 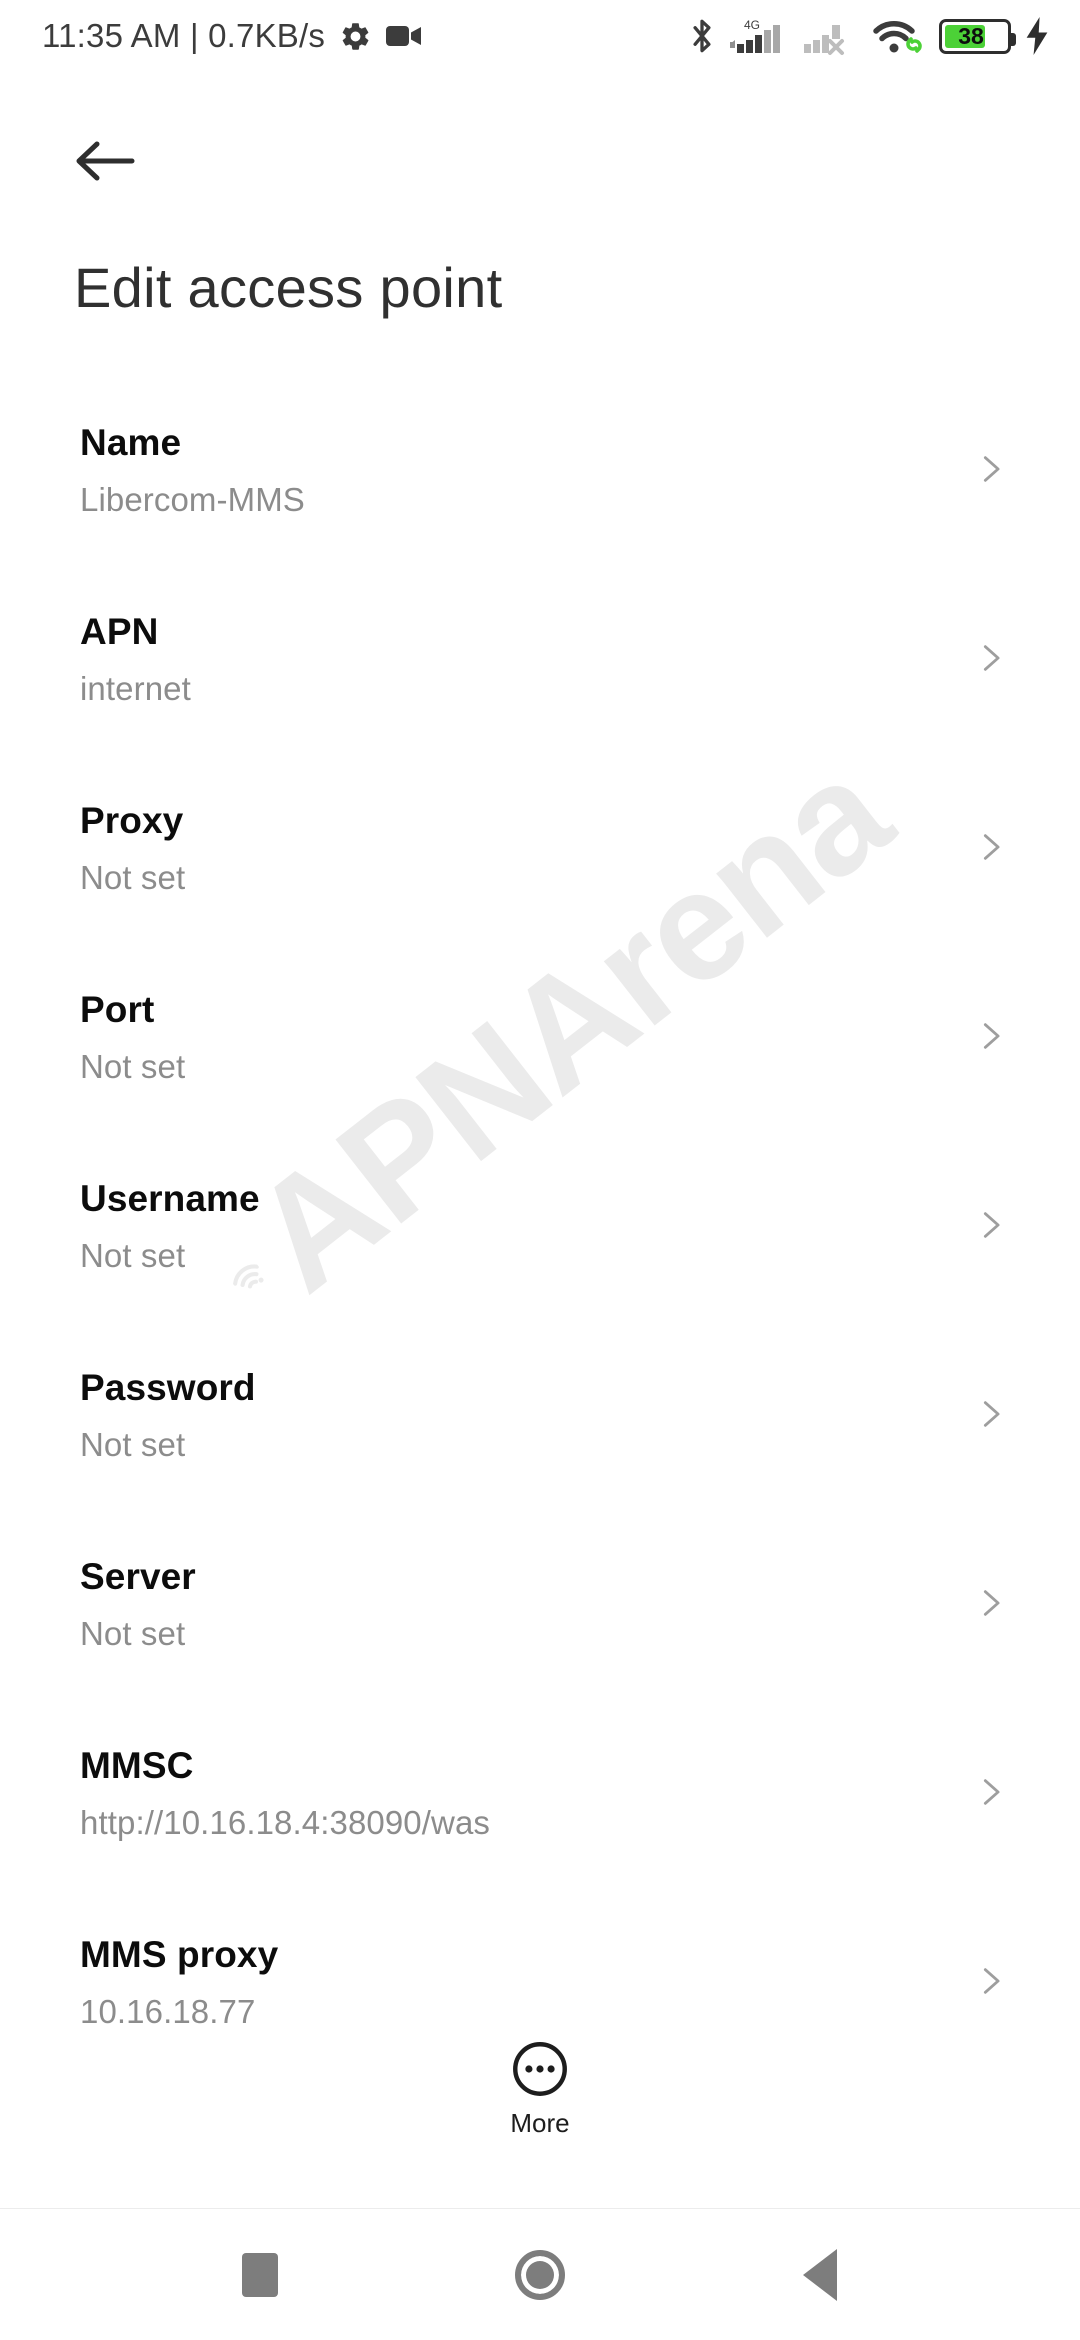 I want to click on setting-label: Server, so click(x=138, y=1576).